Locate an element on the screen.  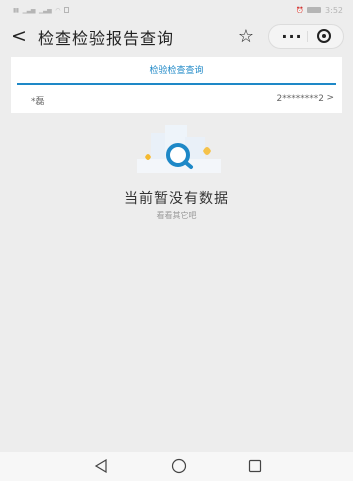
star-icon: ☆ is located at coordinates (246, 36).